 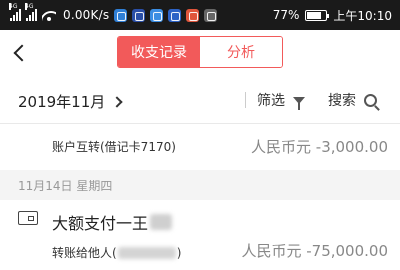 What do you see at coordinates (139, 15) in the screenshot?
I see `shield-notification-icon` at bounding box center [139, 15].